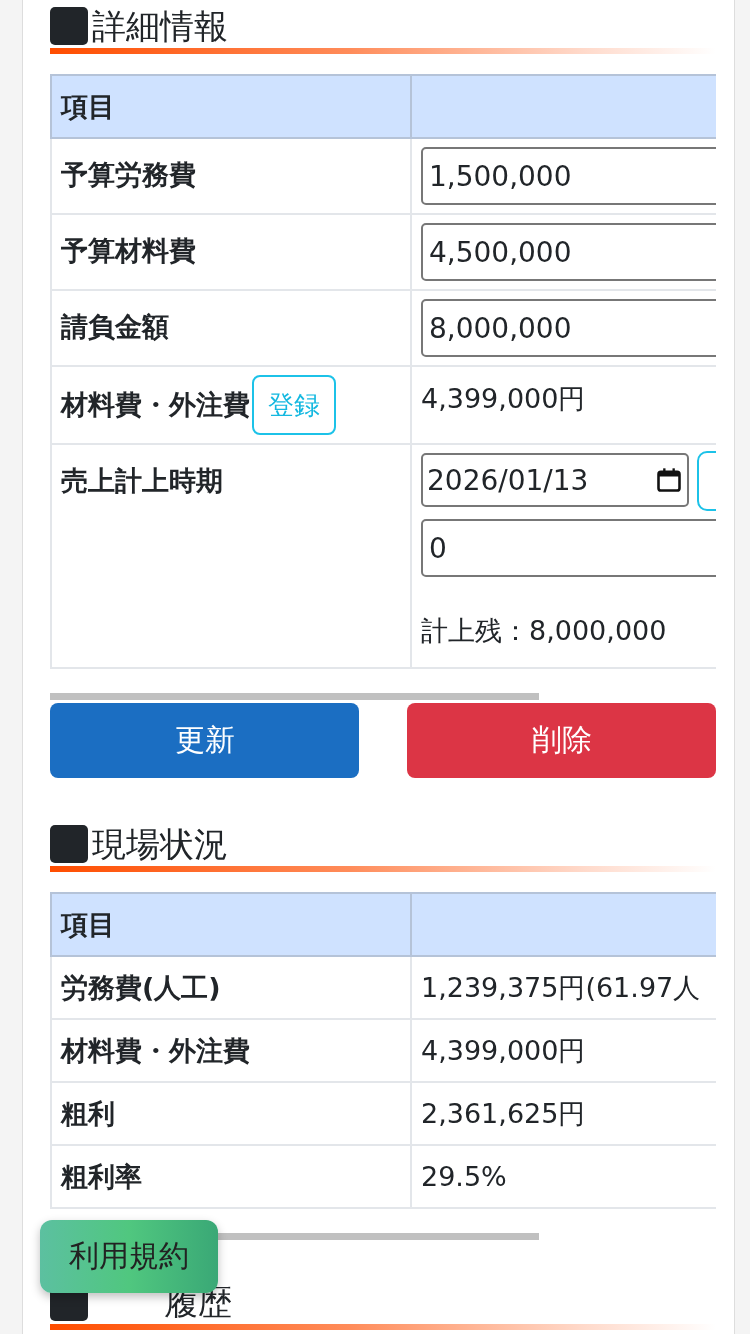 The height and width of the screenshot is (1334, 750). What do you see at coordinates (568, 328) in the screenshot?
I see `amount-field: 8,000,000` at bounding box center [568, 328].